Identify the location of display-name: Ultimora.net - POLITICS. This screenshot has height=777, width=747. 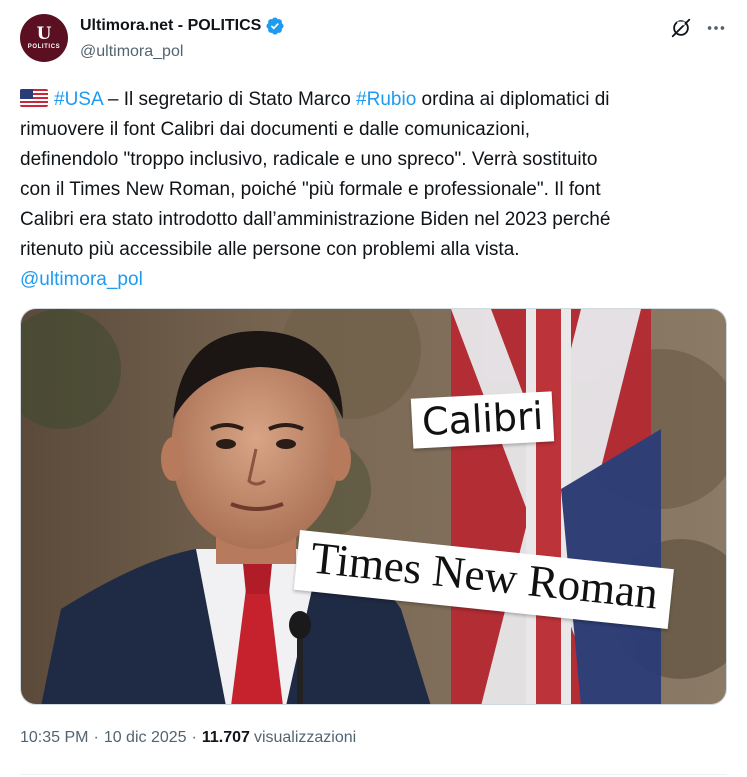
(170, 26).